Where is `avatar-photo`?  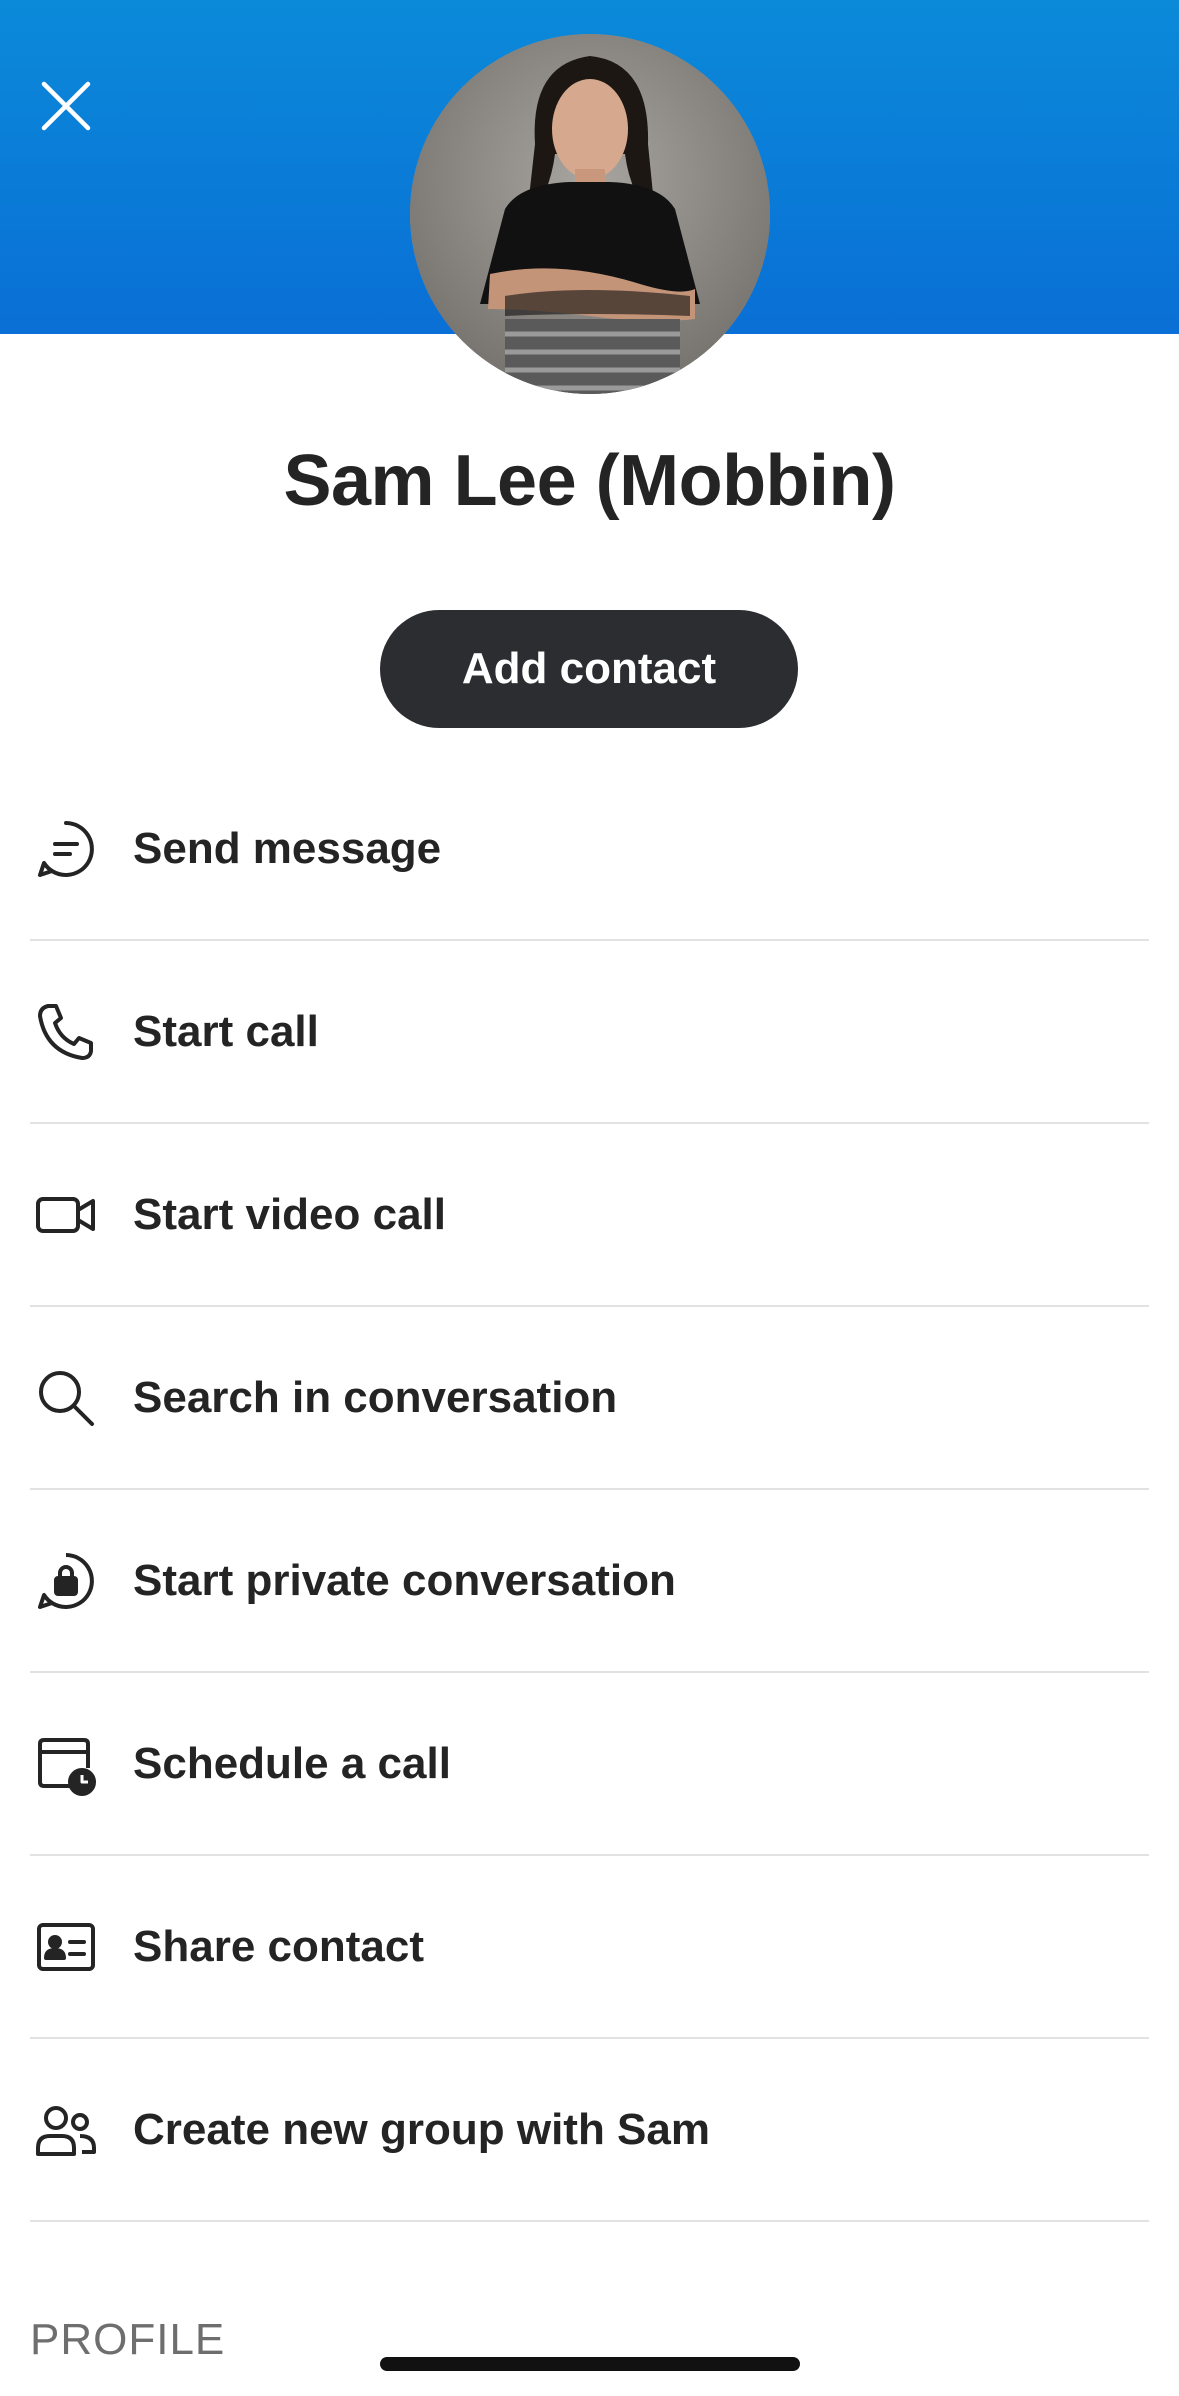
avatar-photo is located at coordinates (590, 214).